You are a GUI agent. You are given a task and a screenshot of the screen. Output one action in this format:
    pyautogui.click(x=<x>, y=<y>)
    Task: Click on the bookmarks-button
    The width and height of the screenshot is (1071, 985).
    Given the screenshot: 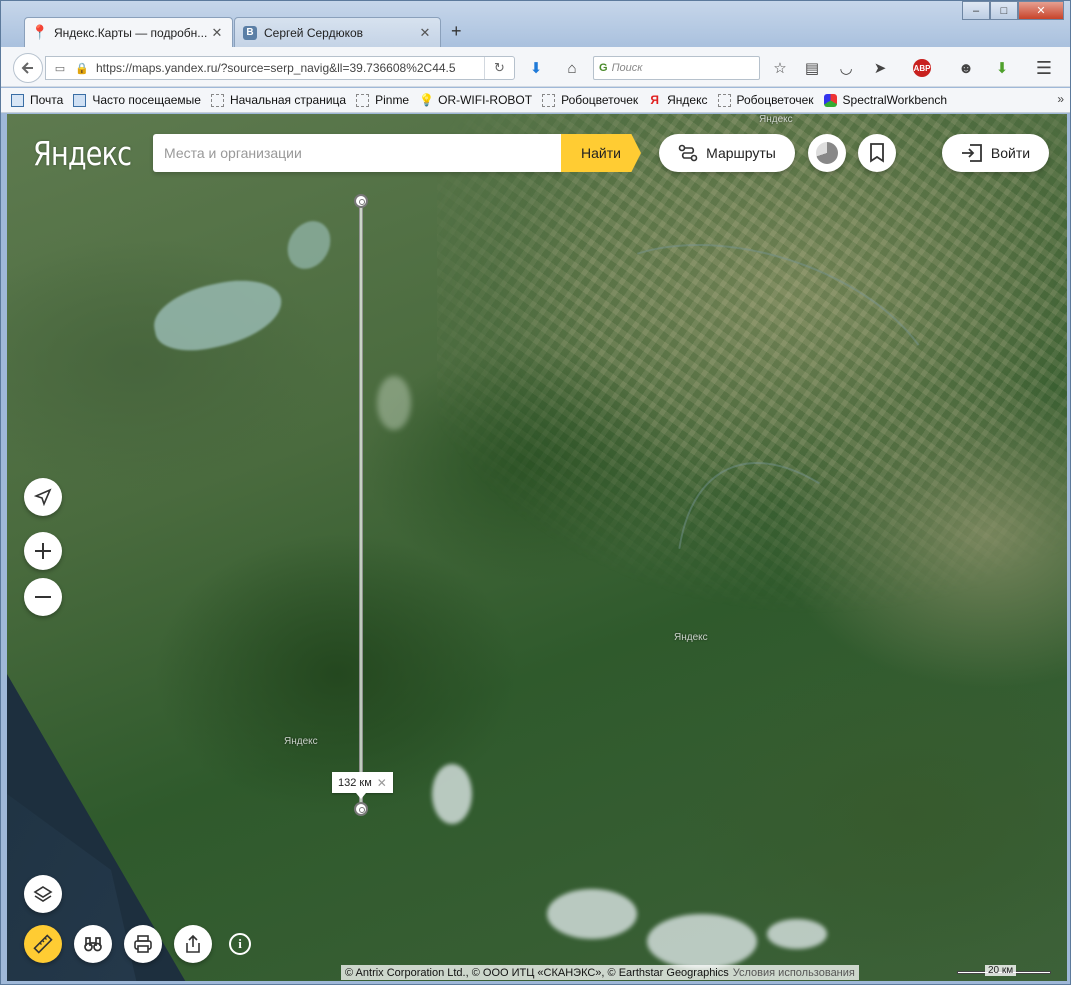 What is the action you would take?
    pyautogui.click(x=877, y=153)
    